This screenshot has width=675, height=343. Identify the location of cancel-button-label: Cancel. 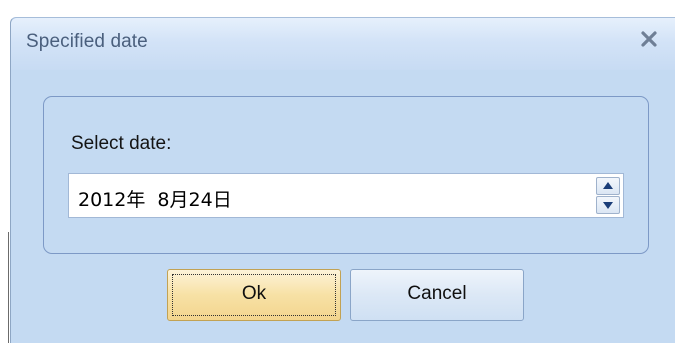
(437, 293).